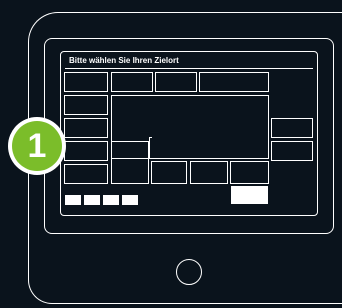  I want to click on confirm-button, so click(249, 195).